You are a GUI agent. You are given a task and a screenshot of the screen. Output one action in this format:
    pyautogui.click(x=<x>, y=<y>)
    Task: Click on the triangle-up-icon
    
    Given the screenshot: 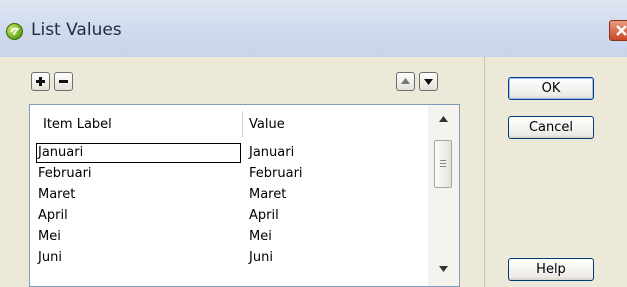 What is the action you would take?
    pyautogui.click(x=405, y=81)
    